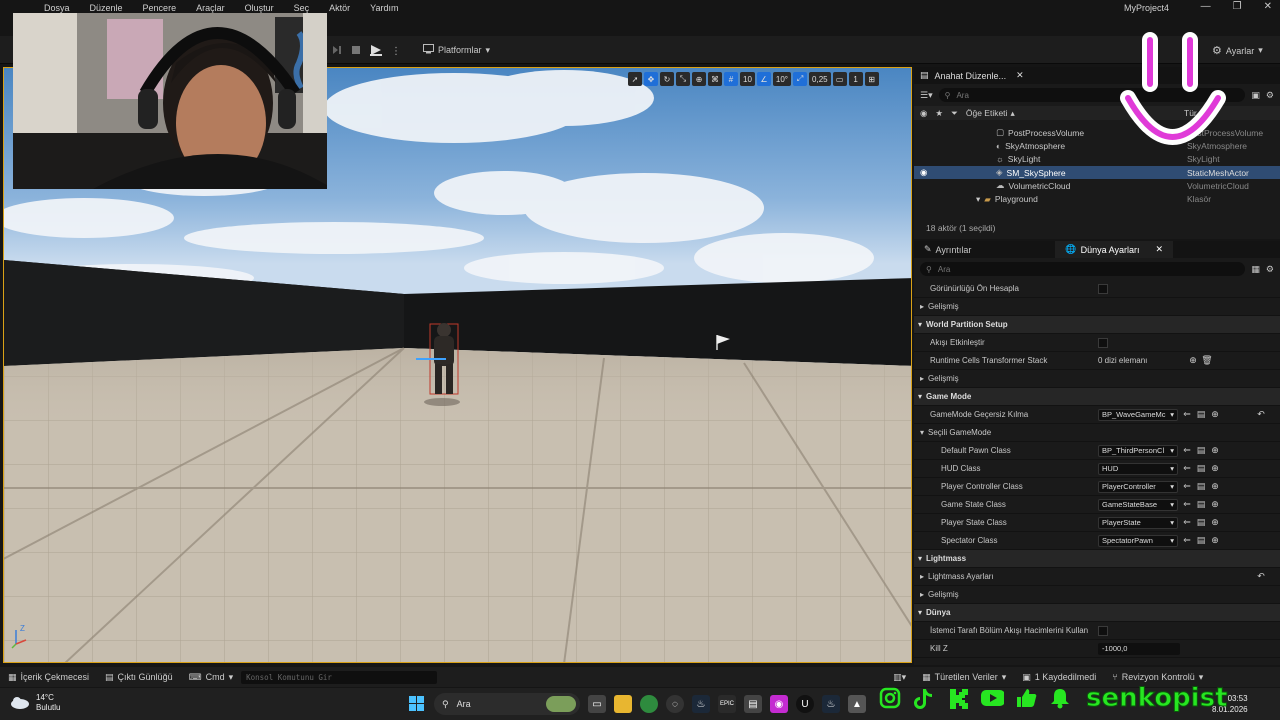 The image size is (1280, 720). Describe the element at coordinates (396, 51) in the screenshot. I see `more-options-icon: ⋮` at that location.